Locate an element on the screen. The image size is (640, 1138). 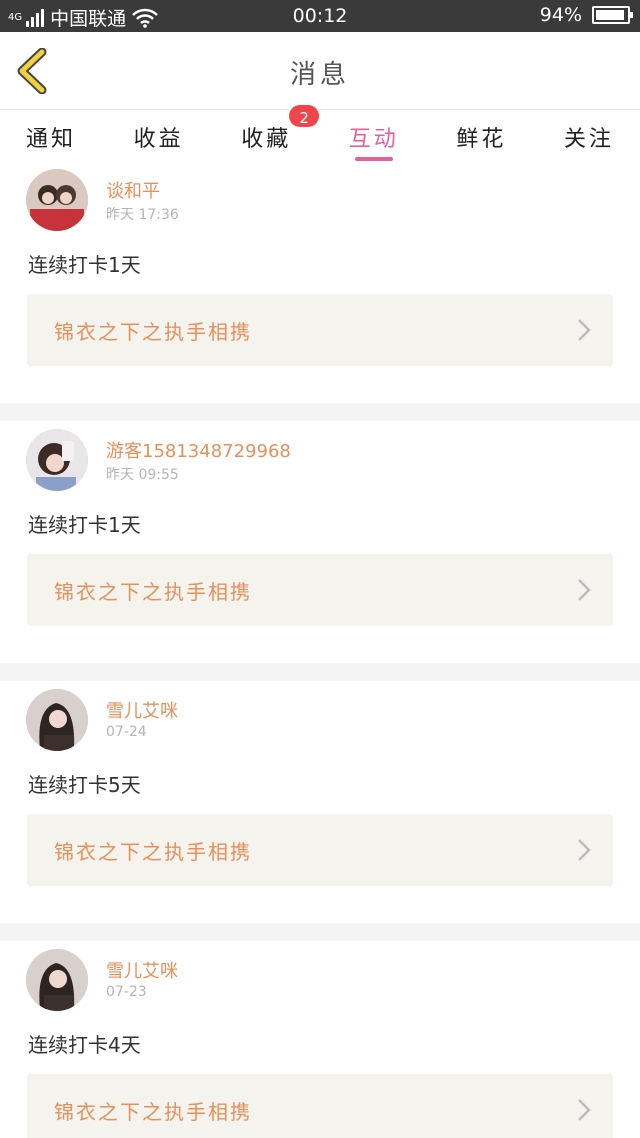
tab-label: 关注 is located at coordinates (588, 139).